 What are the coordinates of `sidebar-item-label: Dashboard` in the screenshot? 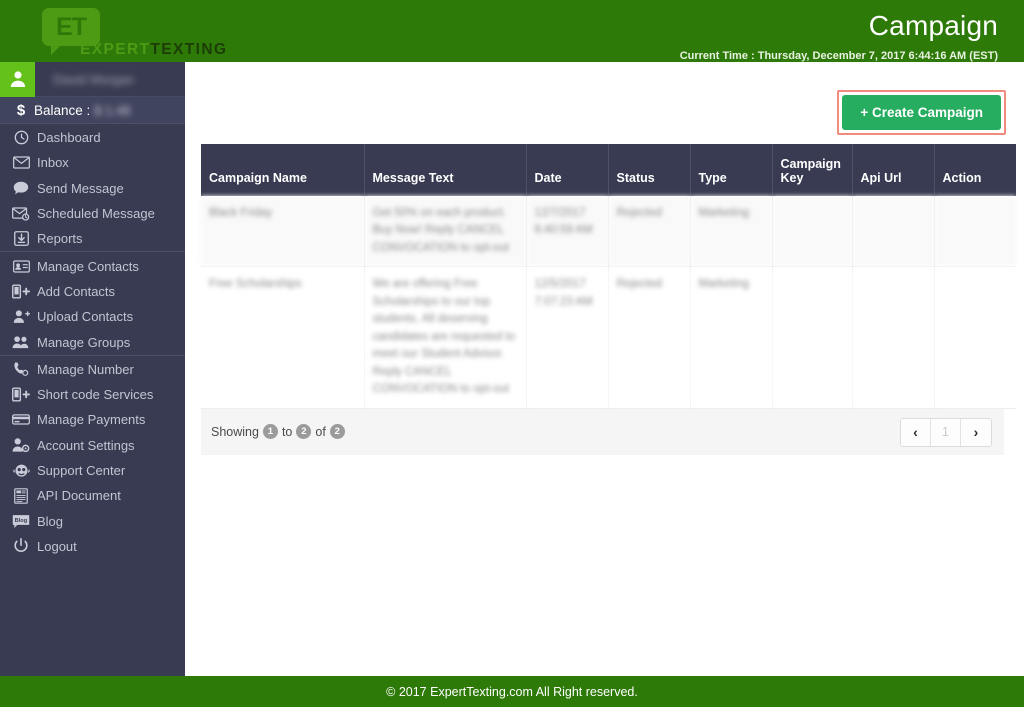 It's located at (69, 138).